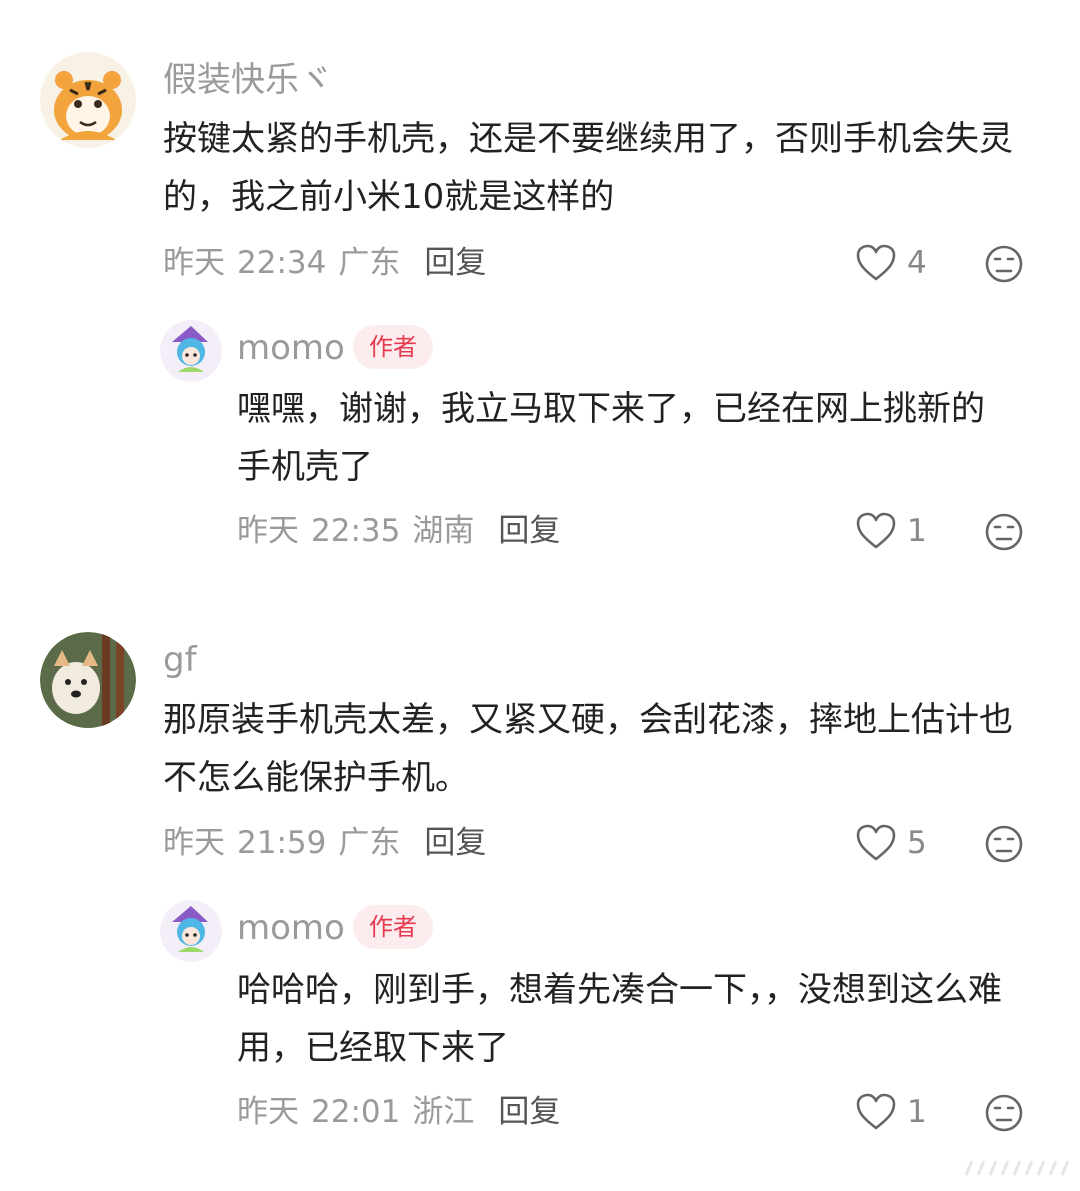  What do you see at coordinates (356, 531) in the screenshot?
I see `reply-time: 22:35` at bounding box center [356, 531].